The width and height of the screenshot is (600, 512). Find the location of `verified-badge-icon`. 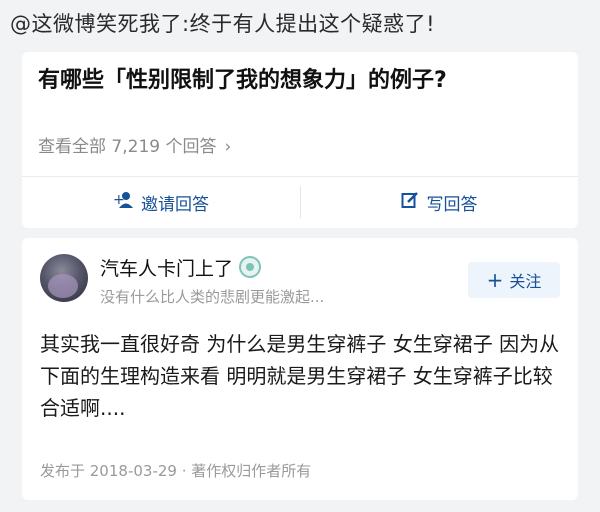

verified-badge-icon is located at coordinates (250, 267).